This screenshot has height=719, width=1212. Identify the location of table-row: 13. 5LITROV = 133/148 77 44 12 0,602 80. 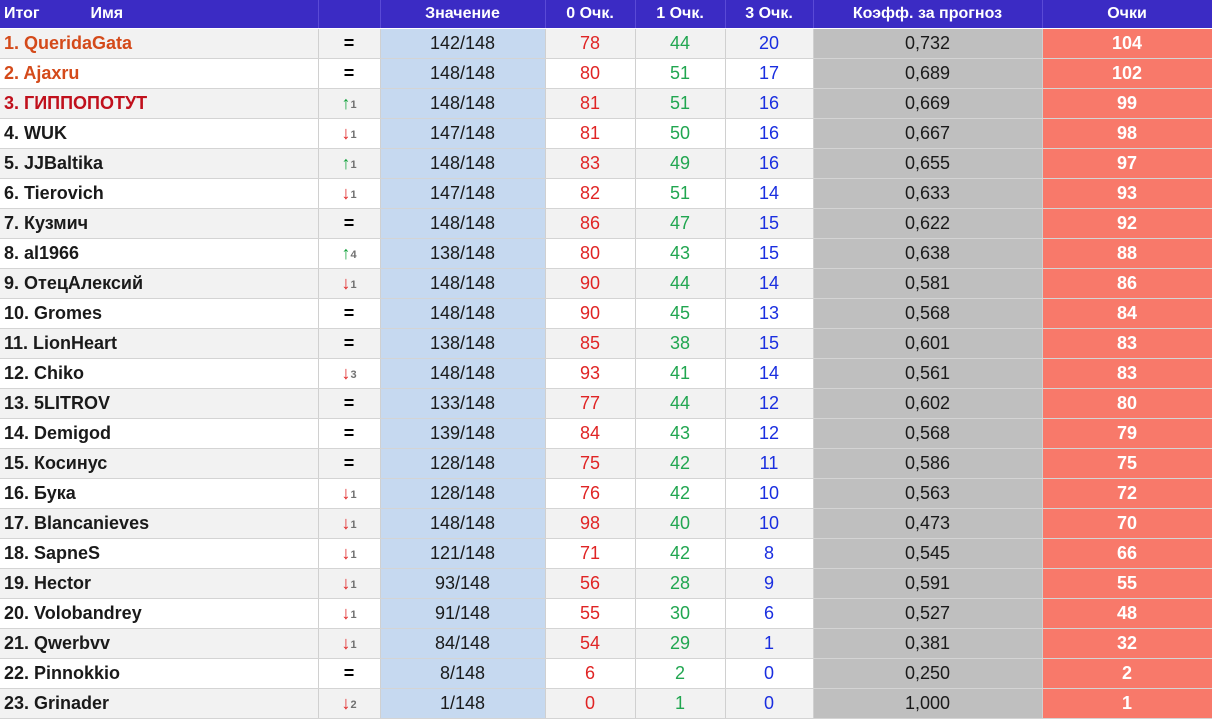
(606, 403).